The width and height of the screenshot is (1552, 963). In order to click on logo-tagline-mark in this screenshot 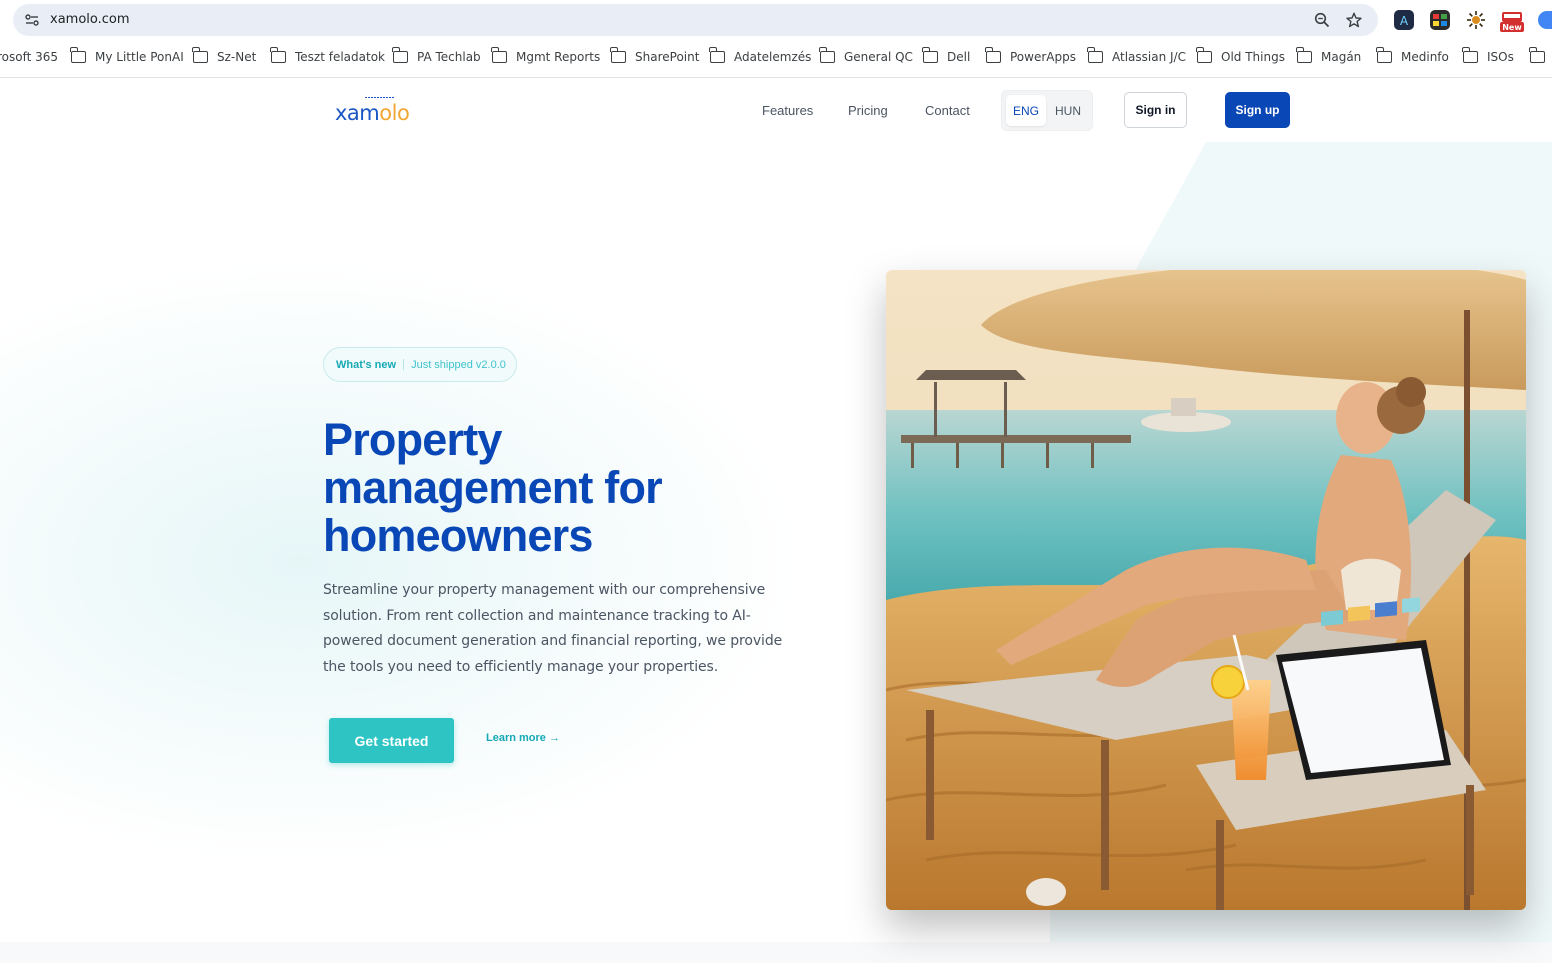, I will do `click(380, 98)`.